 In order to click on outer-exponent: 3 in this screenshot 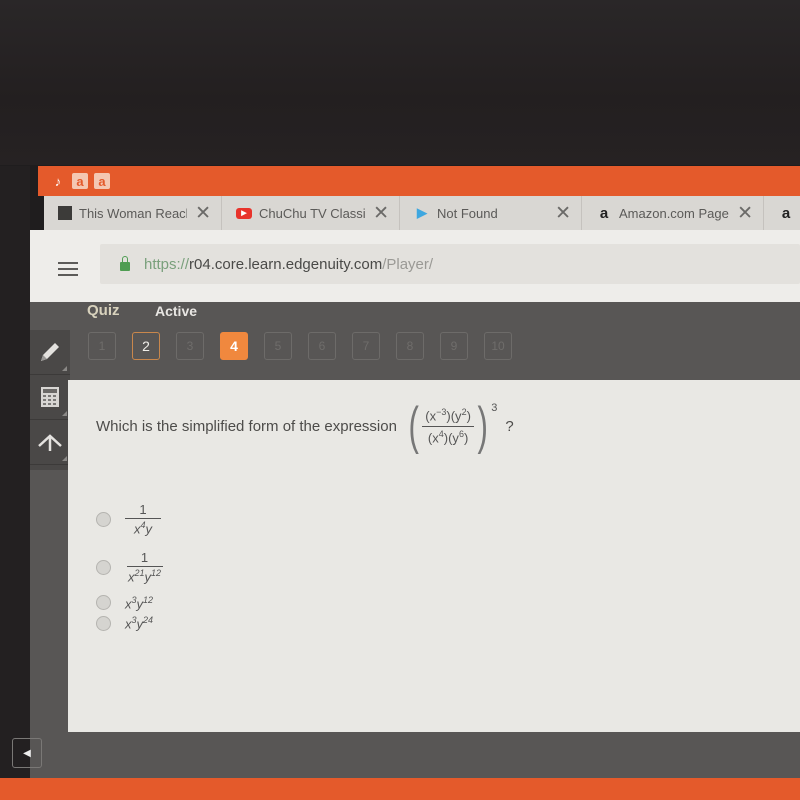, I will do `click(494, 408)`.